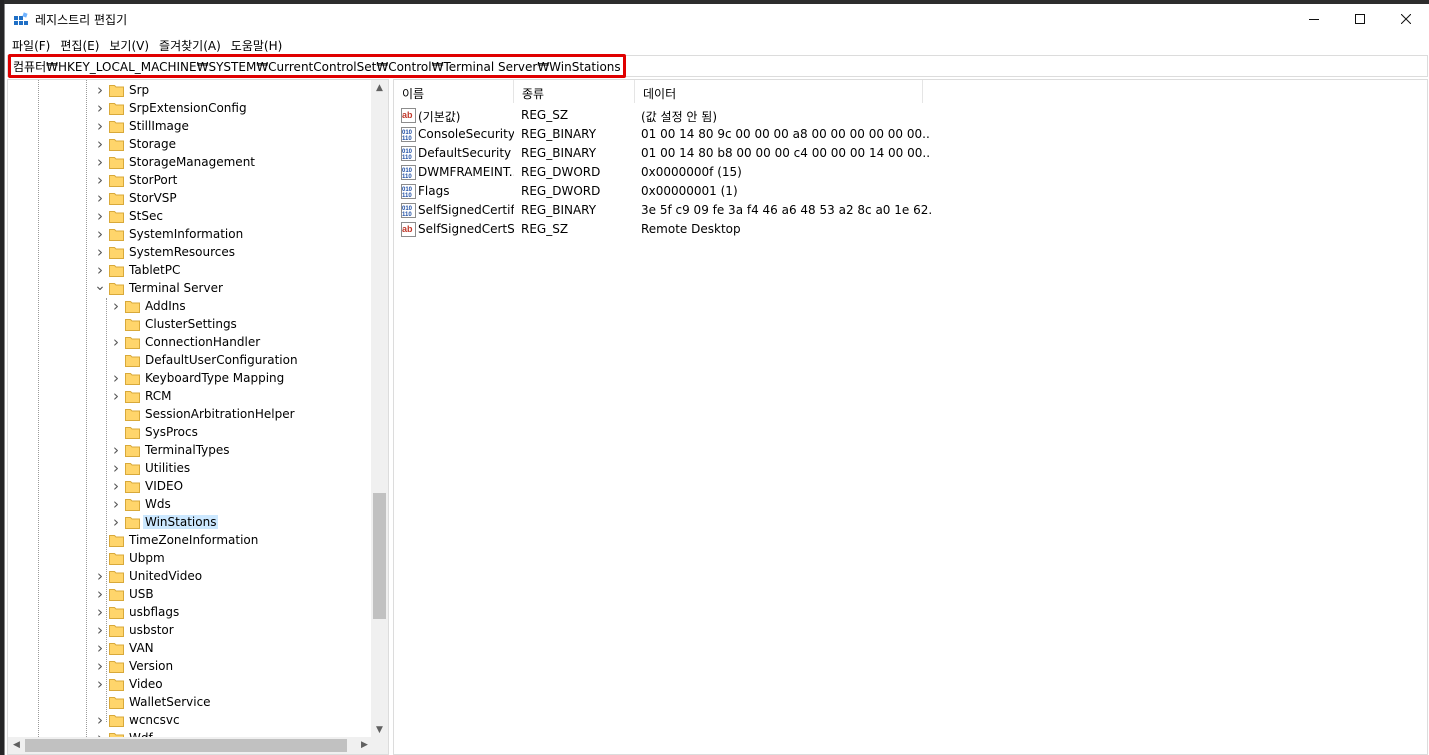  Describe the element at coordinates (190, 487) in the screenshot. I see `tree-item: › VIDEO` at that location.